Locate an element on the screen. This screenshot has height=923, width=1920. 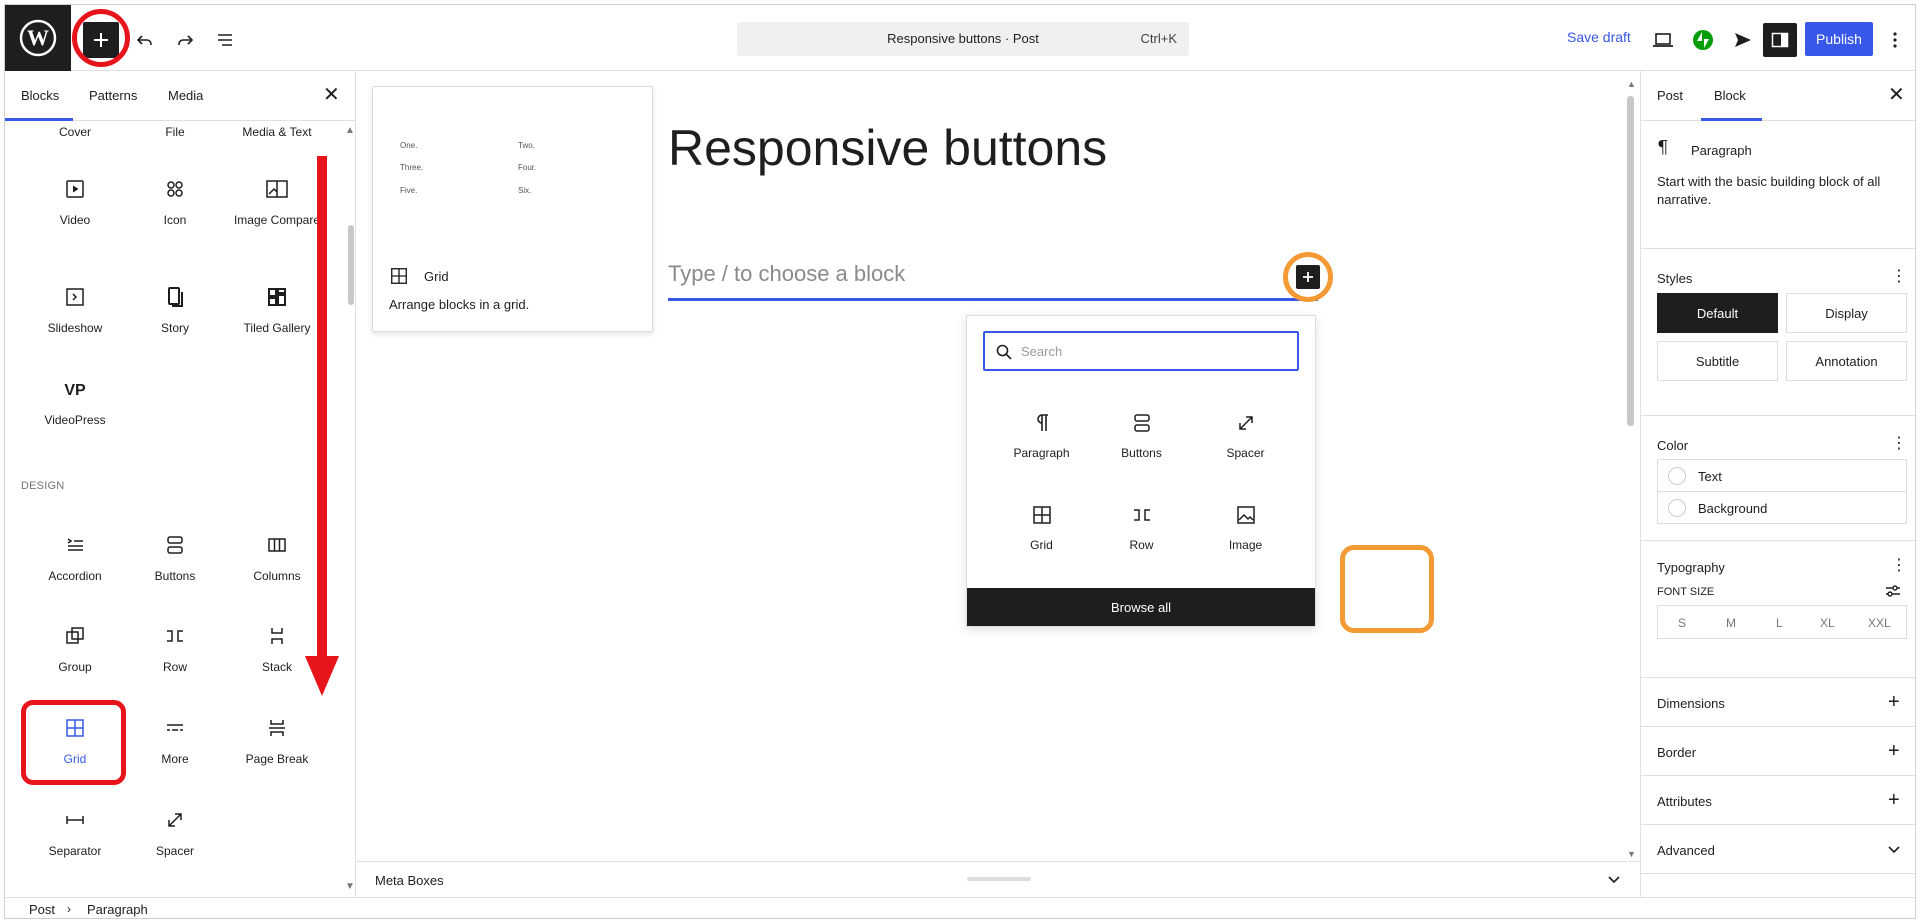
block-file: File is located at coordinates (175, 132).